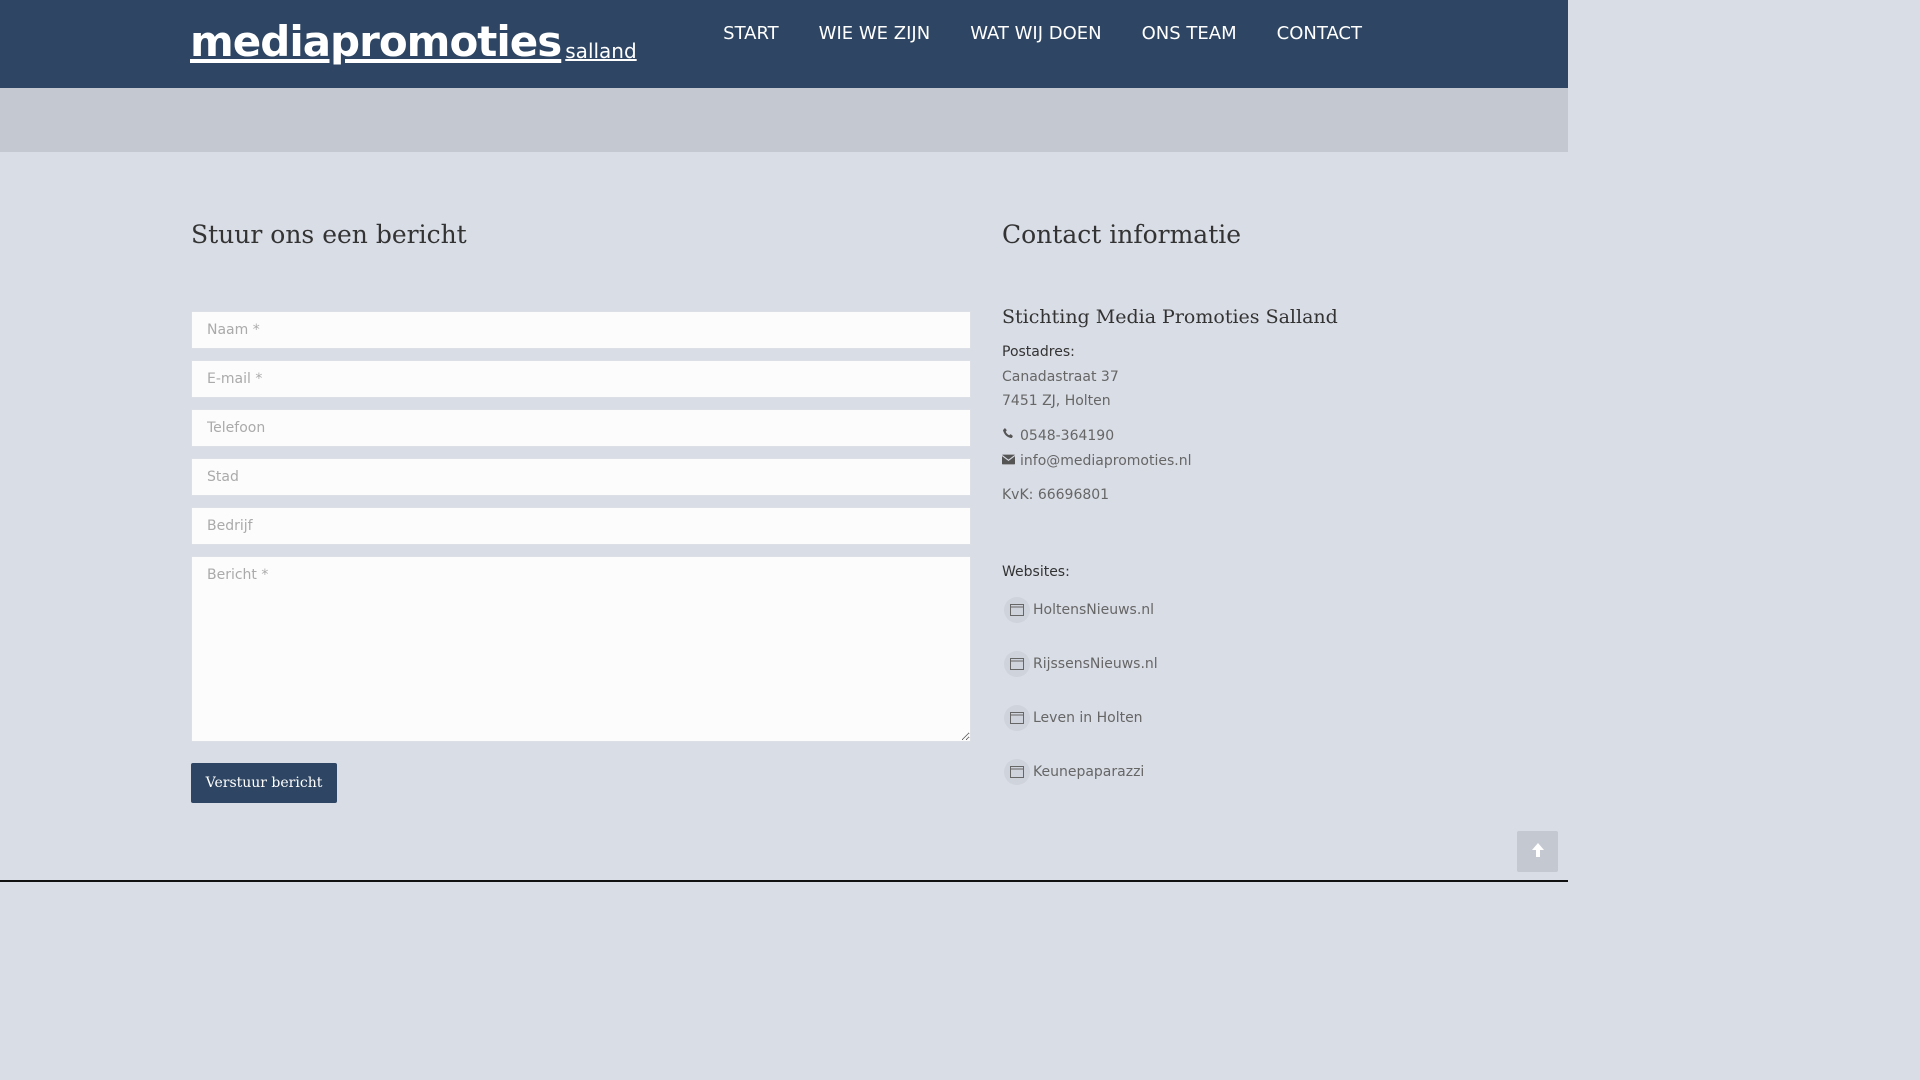 Image resolution: width=1920 pixels, height=1080 pixels. I want to click on email-line: info@mediapromoties.nl, so click(1096, 461).